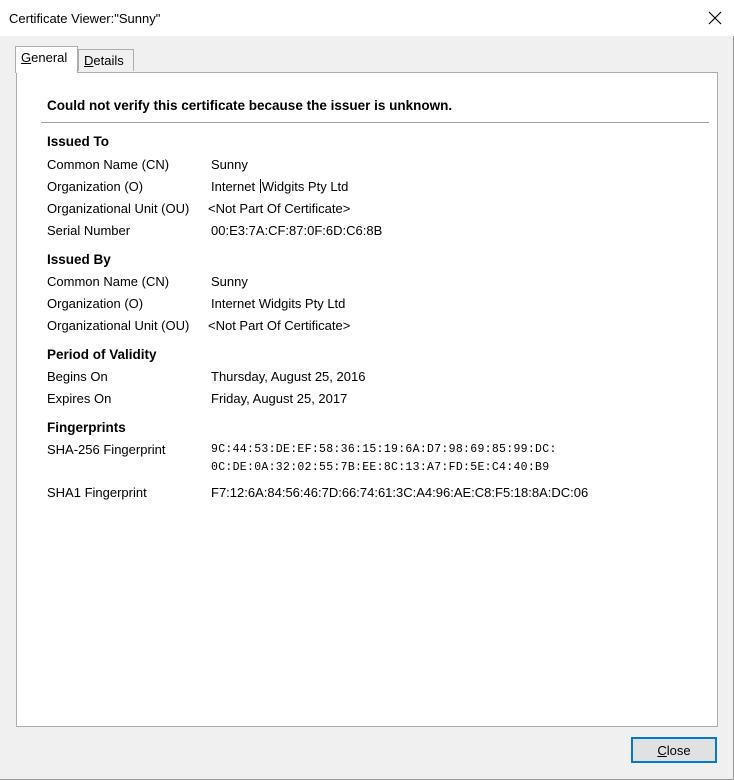 This screenshot has width=734, height=780. What do you see at coordinates (674, 750) in the screenshot?
I see `close-button: Close` at bounding box center [674, 750].